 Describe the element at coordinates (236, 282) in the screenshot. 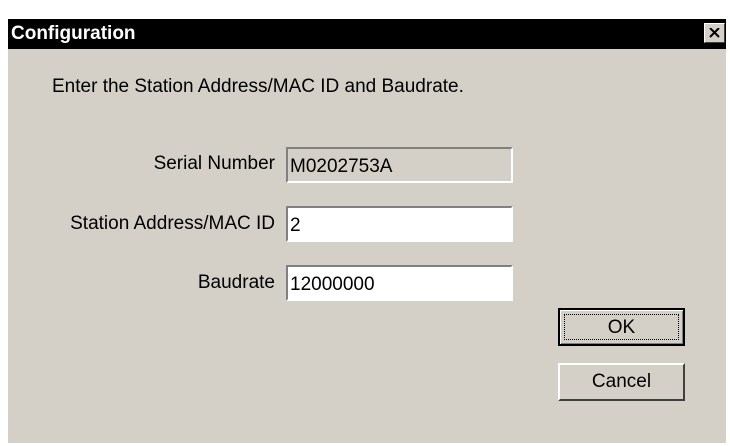

I see `baudrate-label: Baudrate` at that location.